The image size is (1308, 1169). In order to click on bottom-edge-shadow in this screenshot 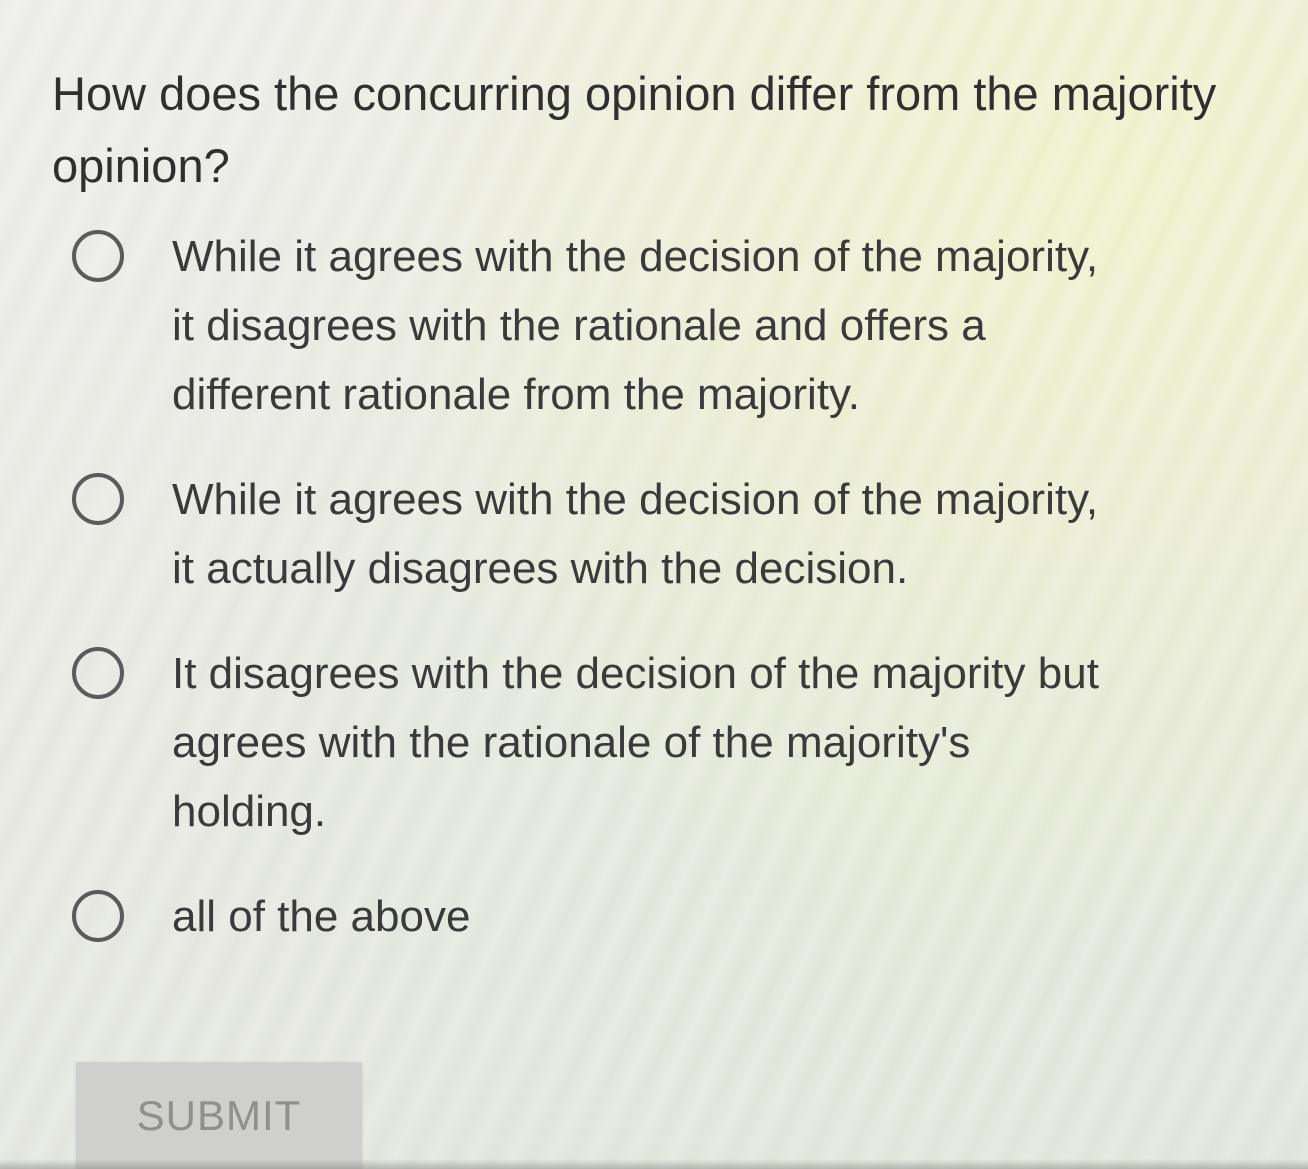, I will do `click(654, 1164)`.